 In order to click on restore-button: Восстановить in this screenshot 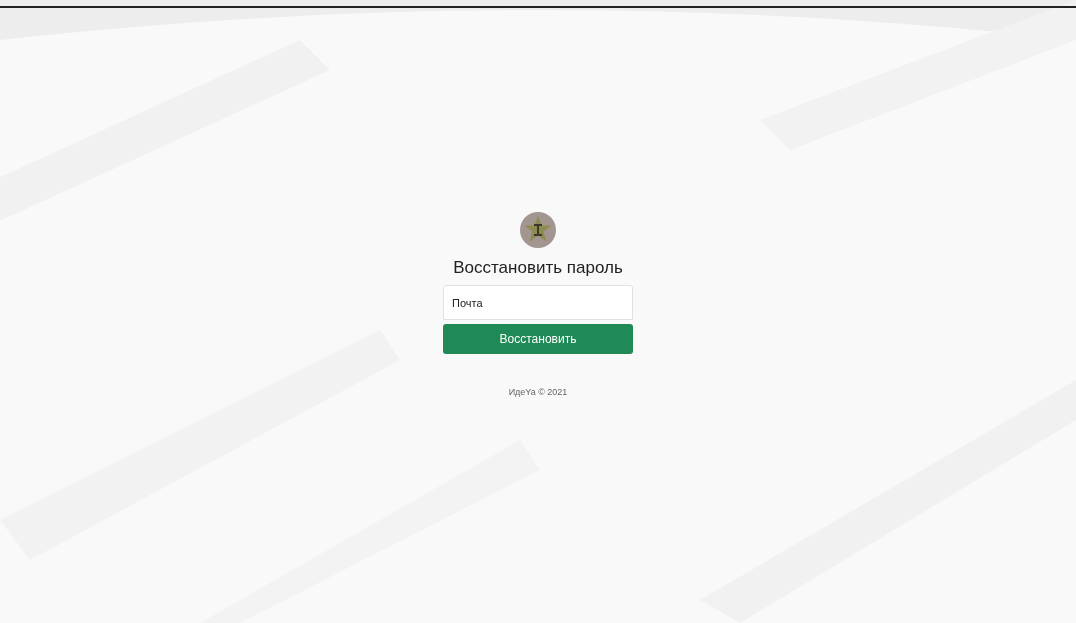, I will do `click(538, 339)`.